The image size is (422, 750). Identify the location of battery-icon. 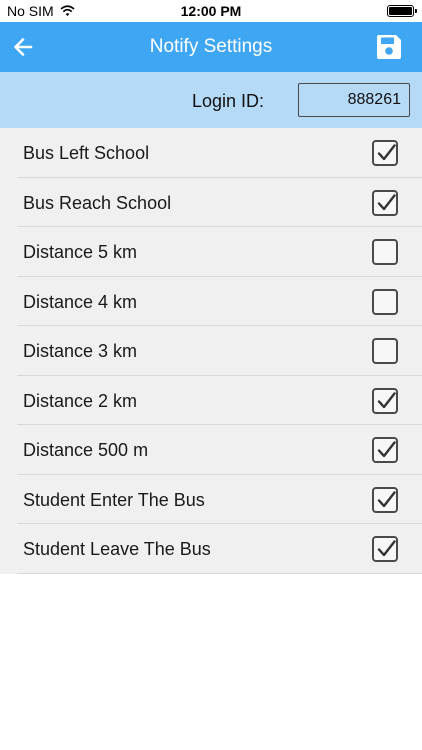
(402, 11).